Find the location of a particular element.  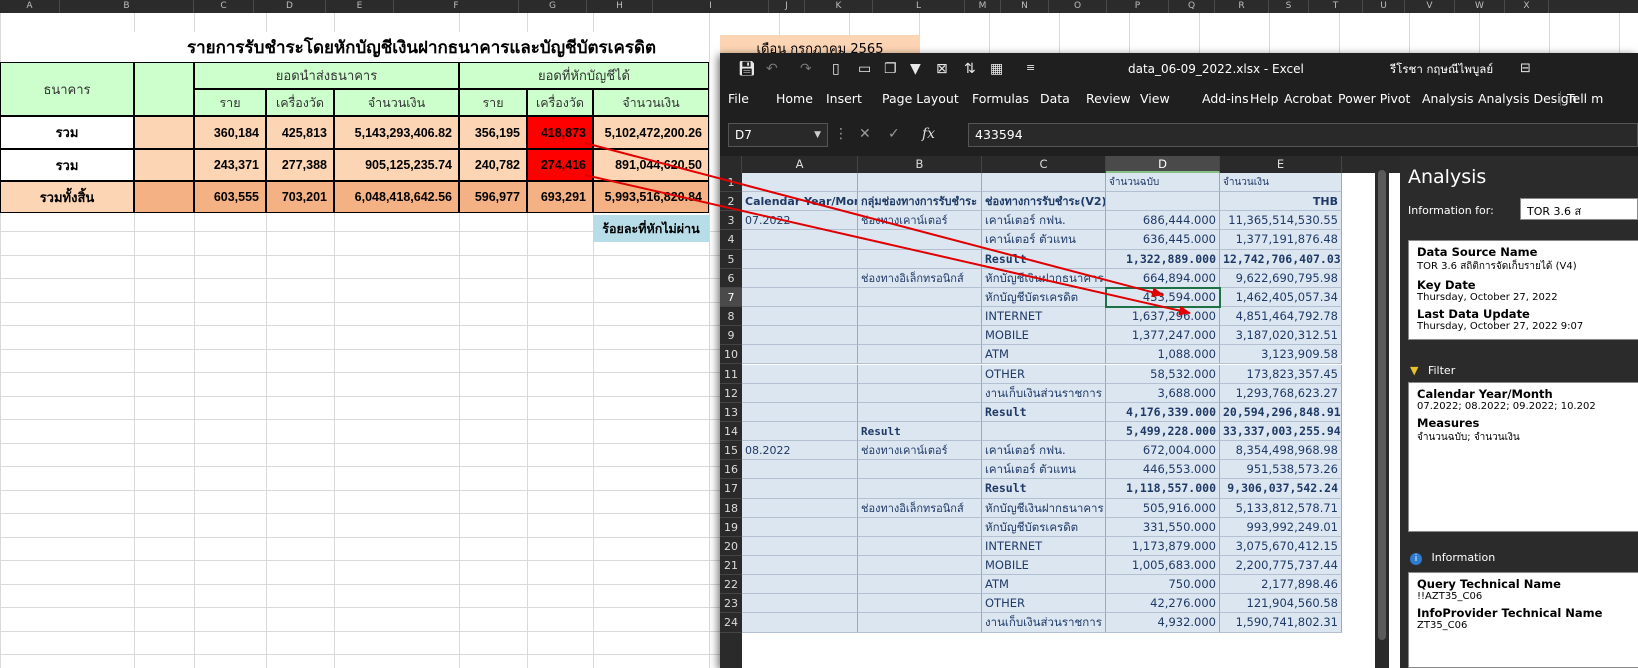

row-header: 18 is located at coordinates (731, 508).